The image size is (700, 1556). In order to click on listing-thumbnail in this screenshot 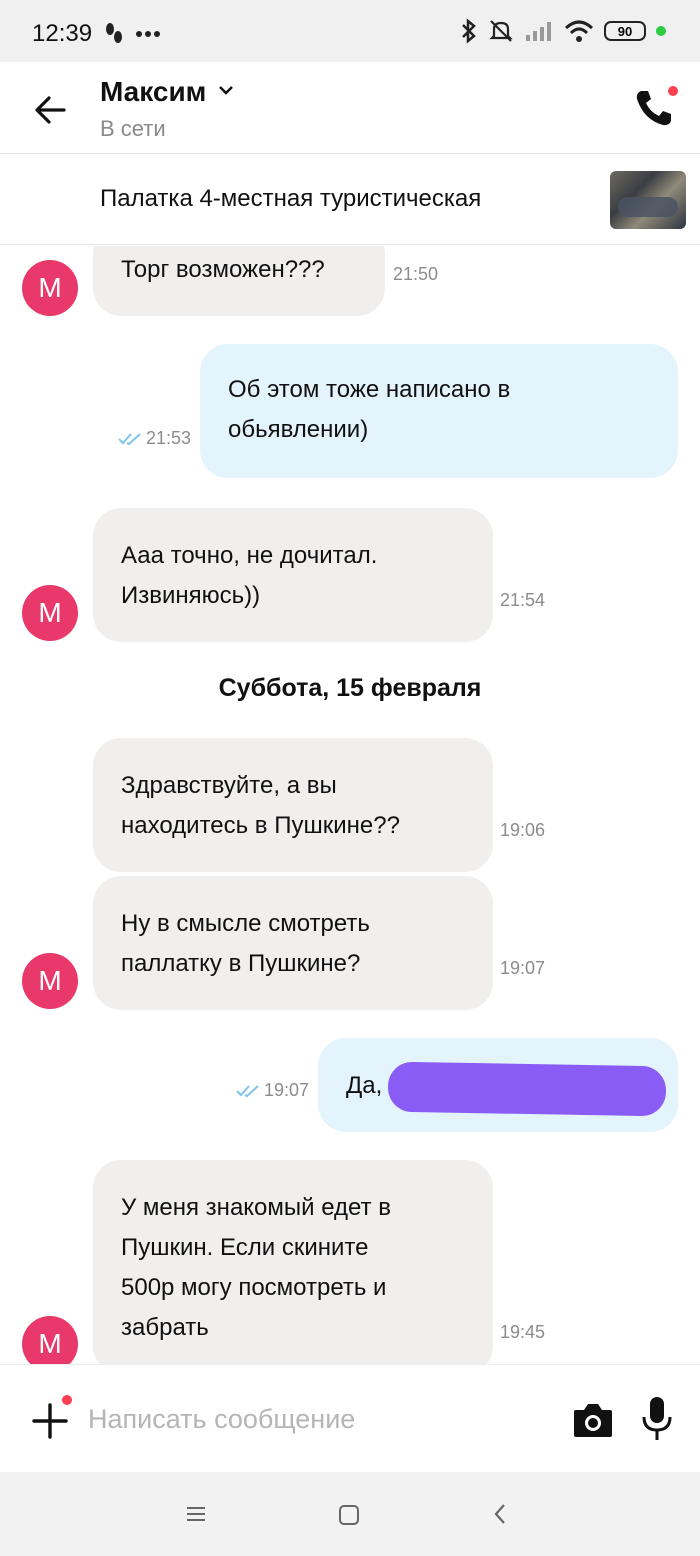, I will do `click(648, 200)`.